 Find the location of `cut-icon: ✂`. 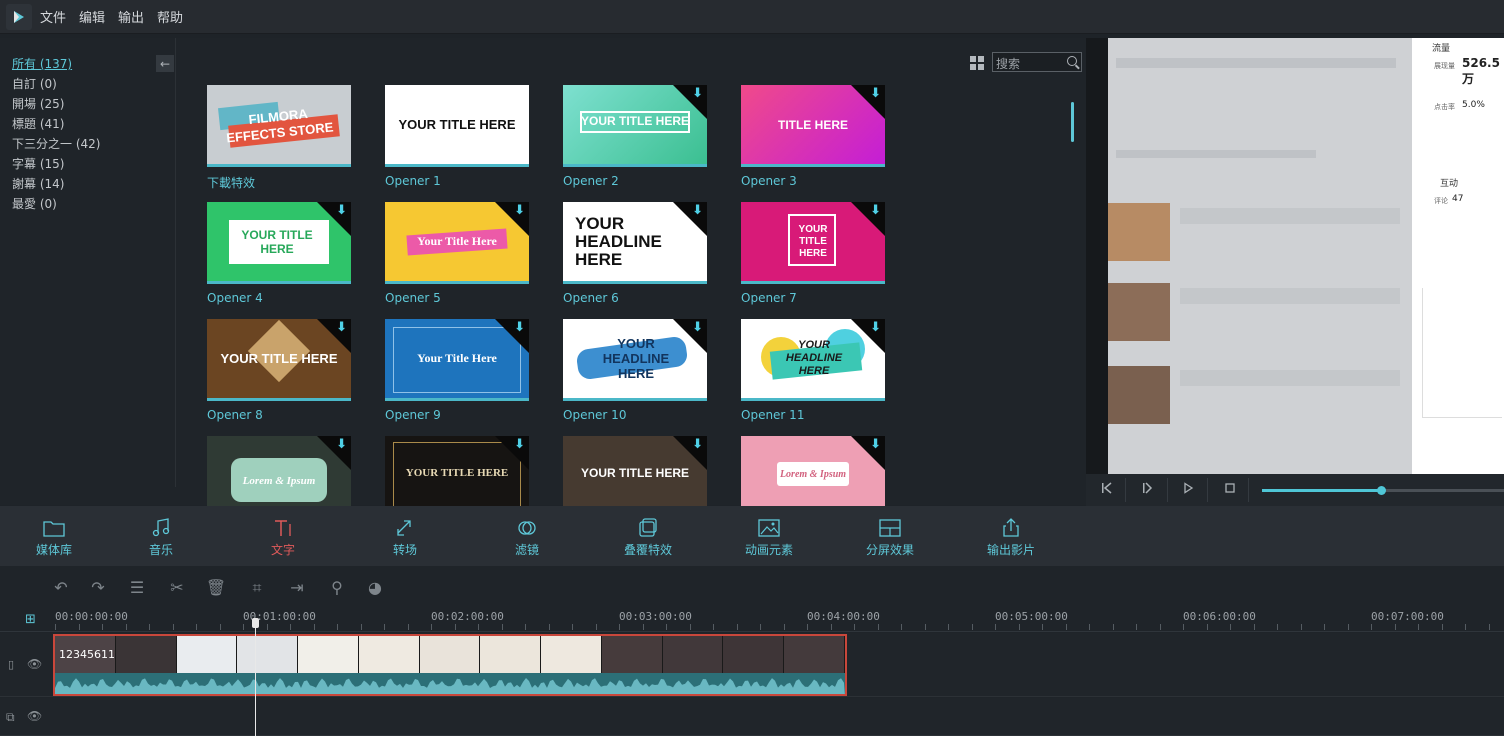

cut-icon: ✂ is located at coordinates (177, 588).